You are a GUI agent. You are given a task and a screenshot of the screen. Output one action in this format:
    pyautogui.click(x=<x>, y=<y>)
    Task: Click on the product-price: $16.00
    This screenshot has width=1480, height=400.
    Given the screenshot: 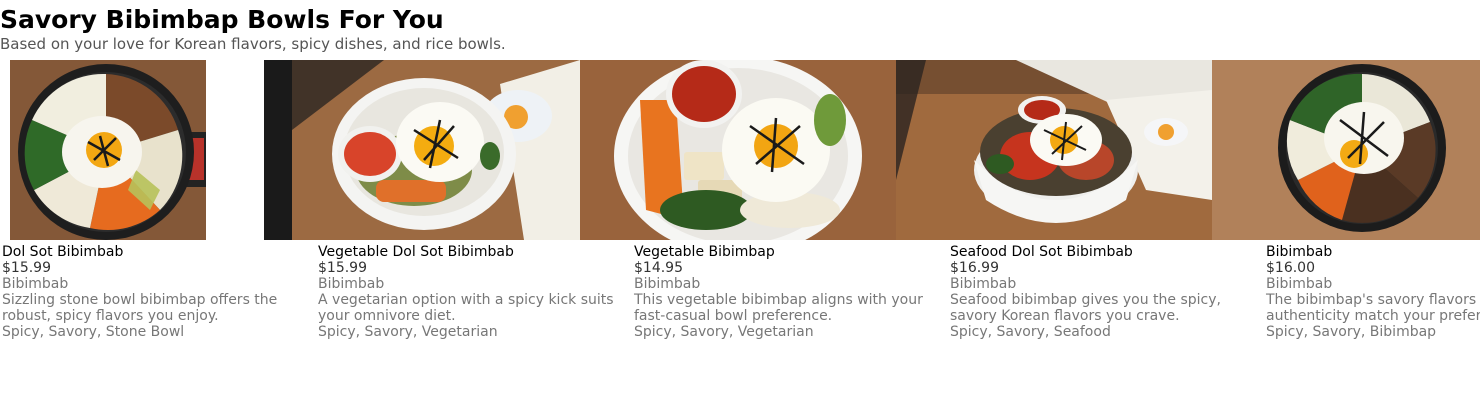 What is the action you would take?
    pyautogui.click(x=1290, y=268)
    